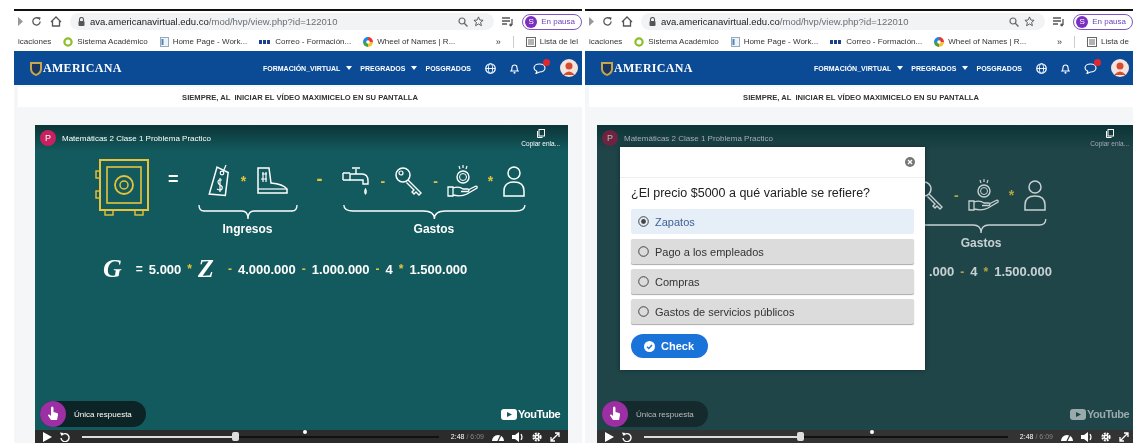  I want to click on notification-dot, so click(546, 62).